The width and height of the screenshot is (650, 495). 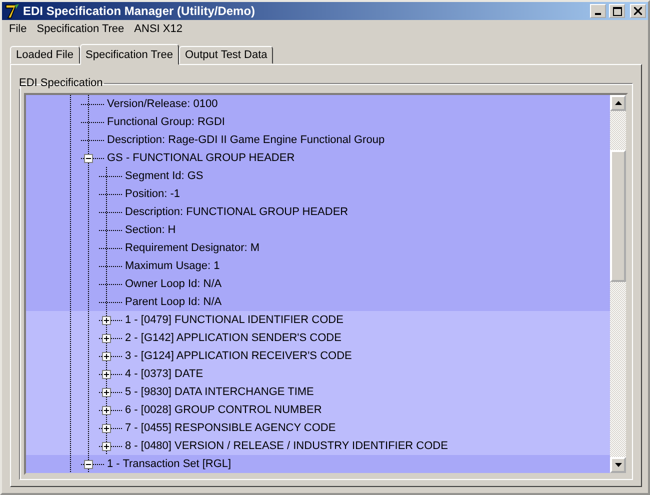 What do you see at coordinates (81, 29) in the screenshot?
I see `menu-item: Specification Tree` at bounding box center [81, 29].